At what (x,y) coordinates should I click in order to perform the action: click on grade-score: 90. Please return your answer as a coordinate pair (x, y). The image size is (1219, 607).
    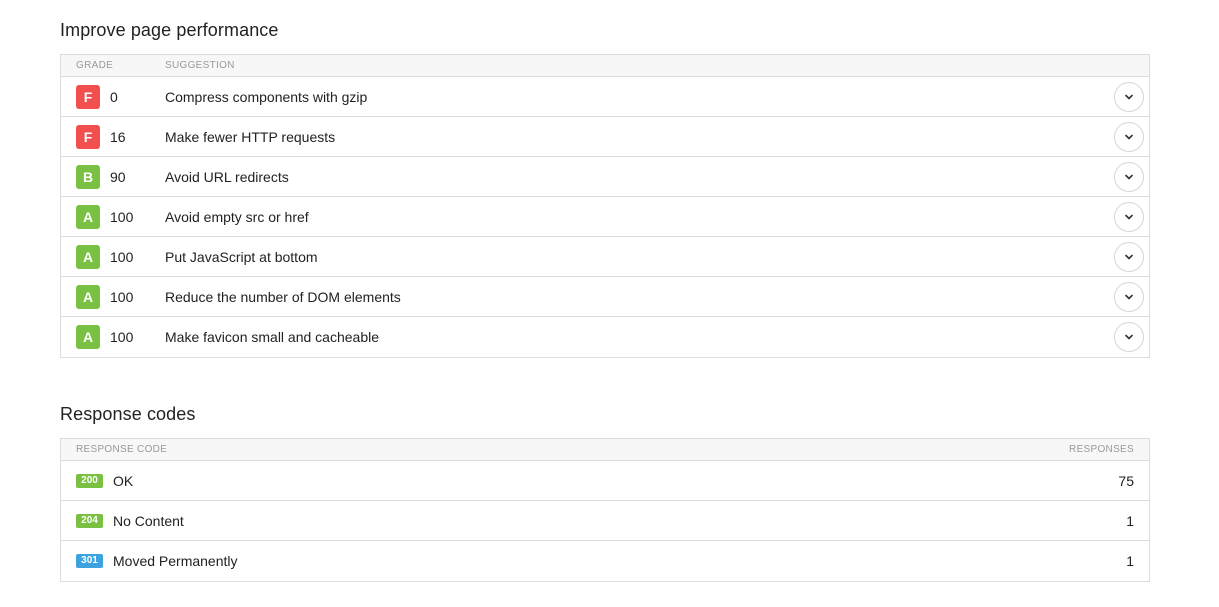
    Looking at the image, I should click on (118, 177).